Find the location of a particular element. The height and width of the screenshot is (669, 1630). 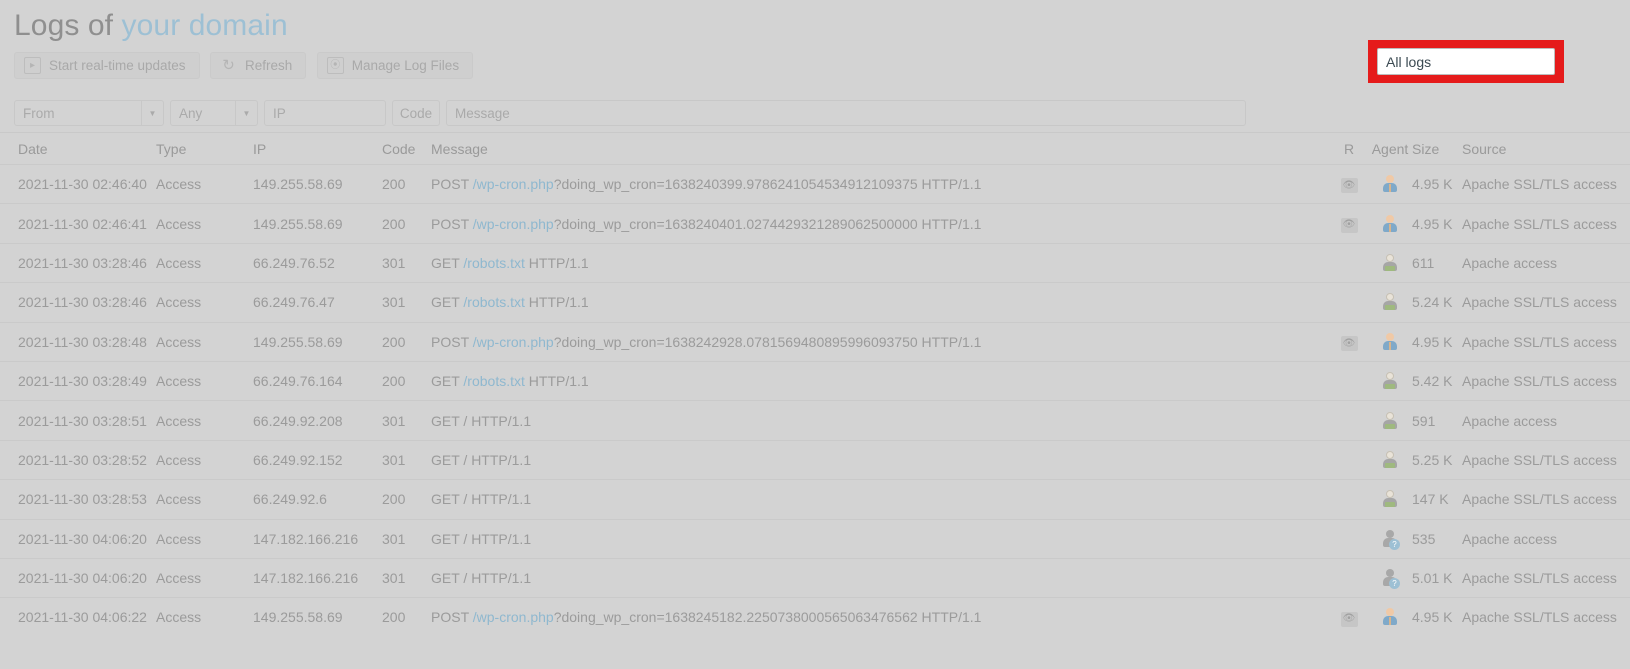

type-filter: Any ▼ is located at coordinates (214, 113).